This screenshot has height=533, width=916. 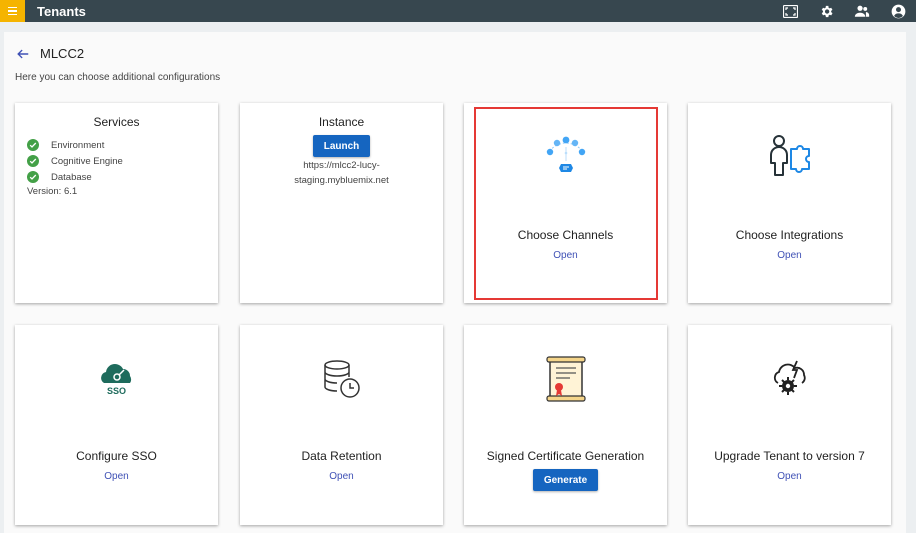 I want to click on upgrade-tenant-card: Upgrade Tenant to version 7 Open, so click(x=789, y=425).